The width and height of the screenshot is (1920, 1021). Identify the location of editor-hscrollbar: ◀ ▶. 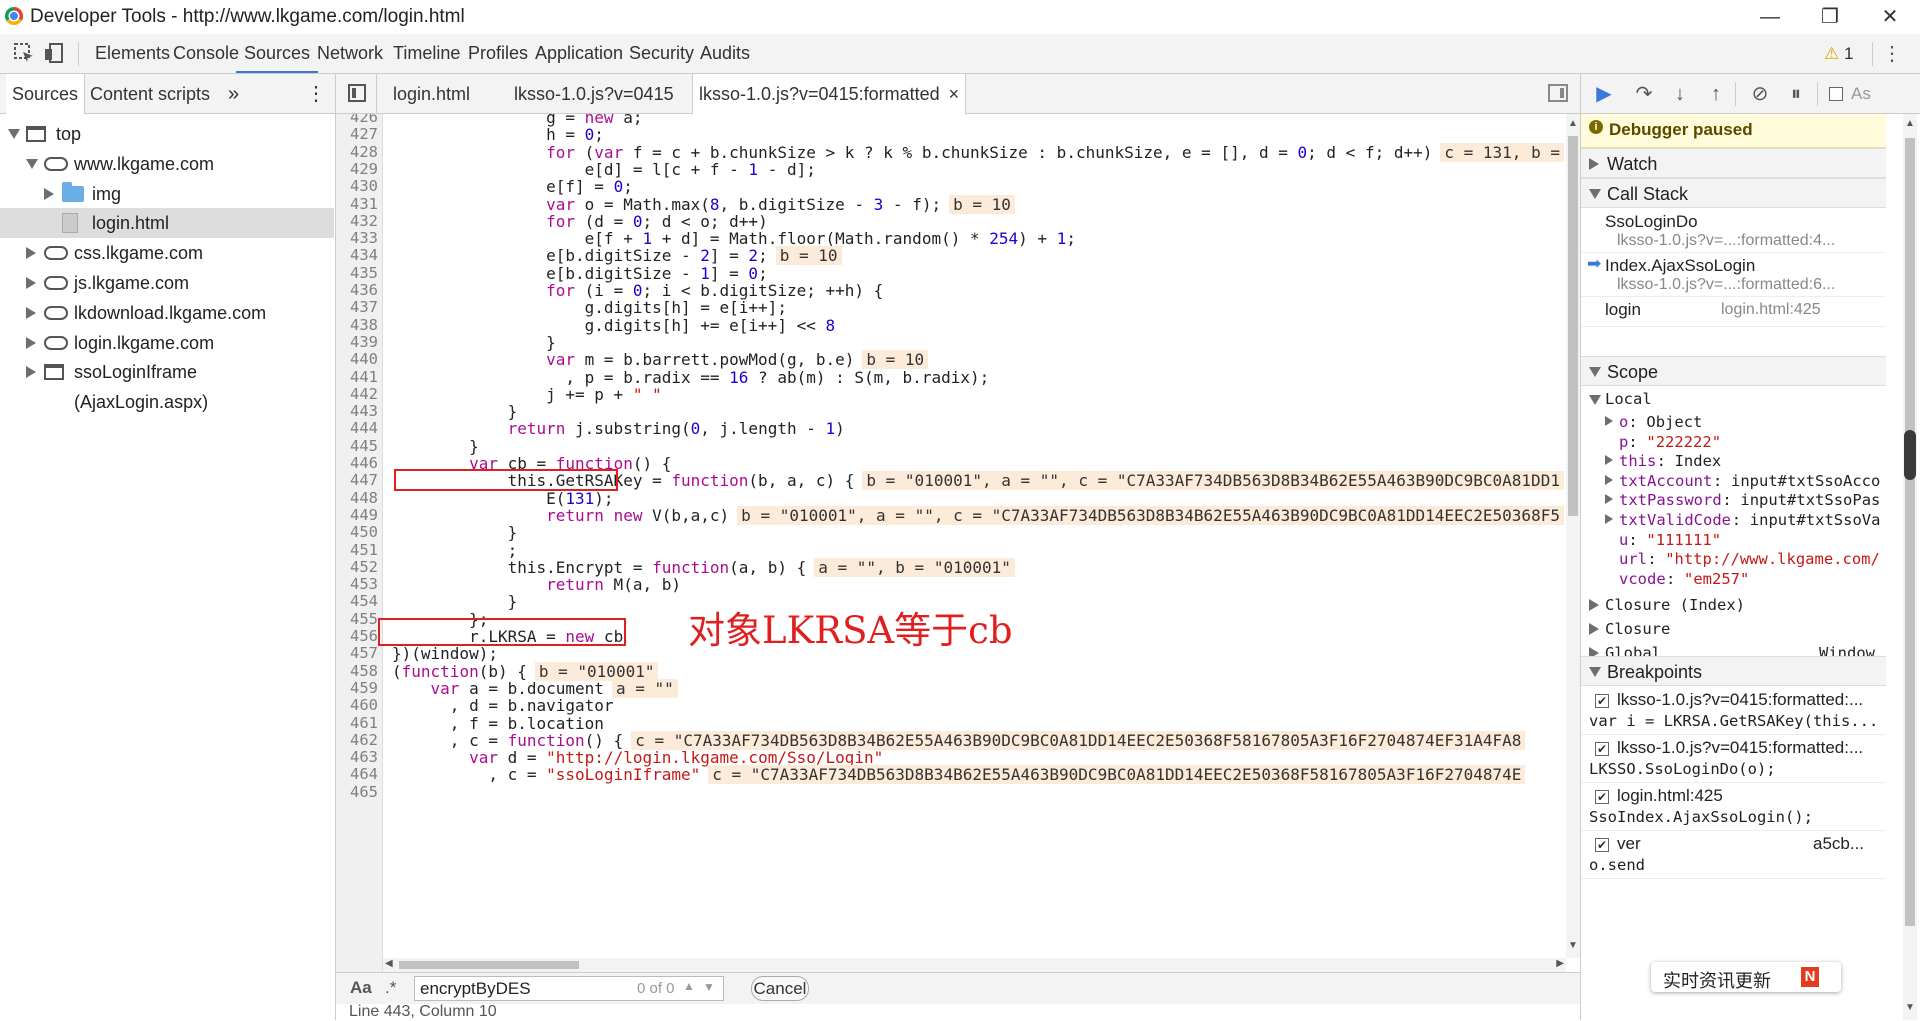
(974, 965).